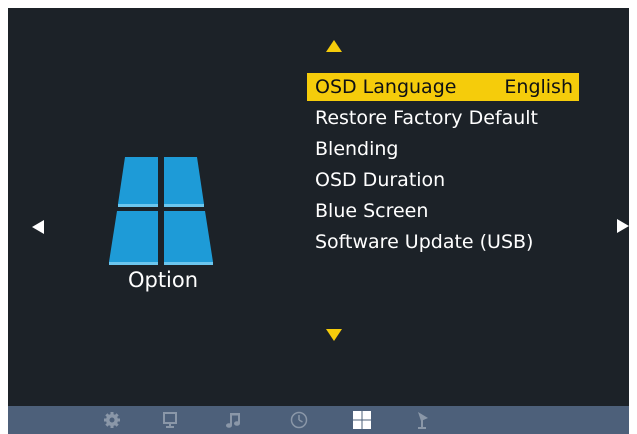 The height and width of the screenshot is (434, 637). I want to click on menu-item-label: Blue Screen, so click(372, 211).